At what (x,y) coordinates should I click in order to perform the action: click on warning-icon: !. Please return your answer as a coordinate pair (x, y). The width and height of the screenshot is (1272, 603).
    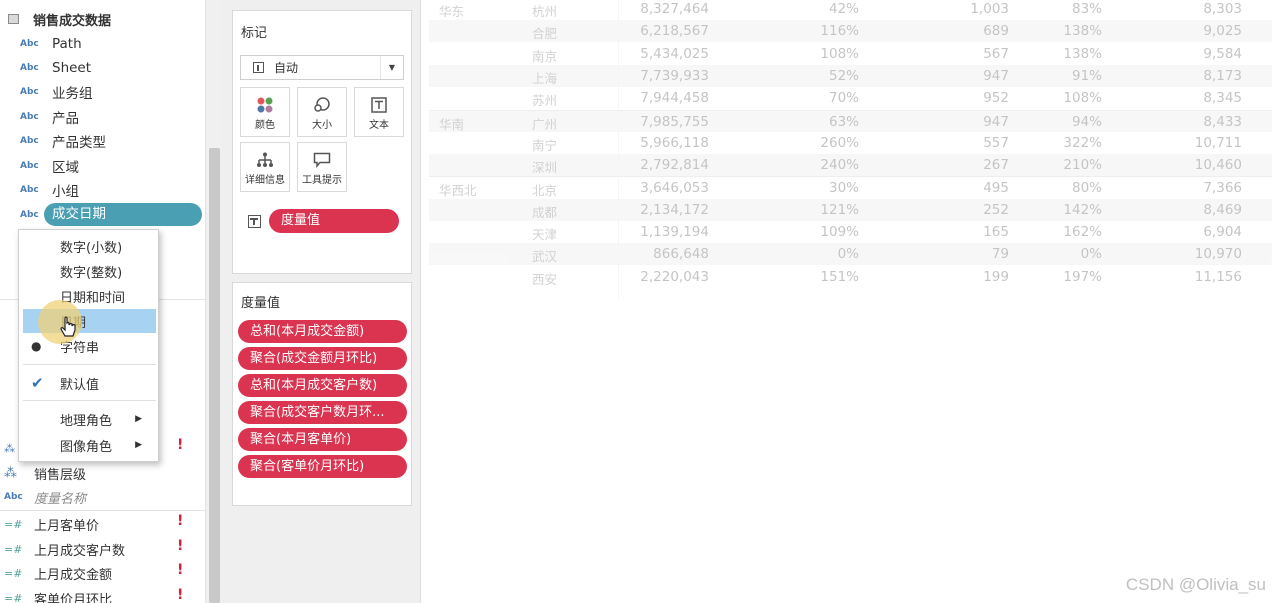
    Looking at the image, I should click on (180, 570).